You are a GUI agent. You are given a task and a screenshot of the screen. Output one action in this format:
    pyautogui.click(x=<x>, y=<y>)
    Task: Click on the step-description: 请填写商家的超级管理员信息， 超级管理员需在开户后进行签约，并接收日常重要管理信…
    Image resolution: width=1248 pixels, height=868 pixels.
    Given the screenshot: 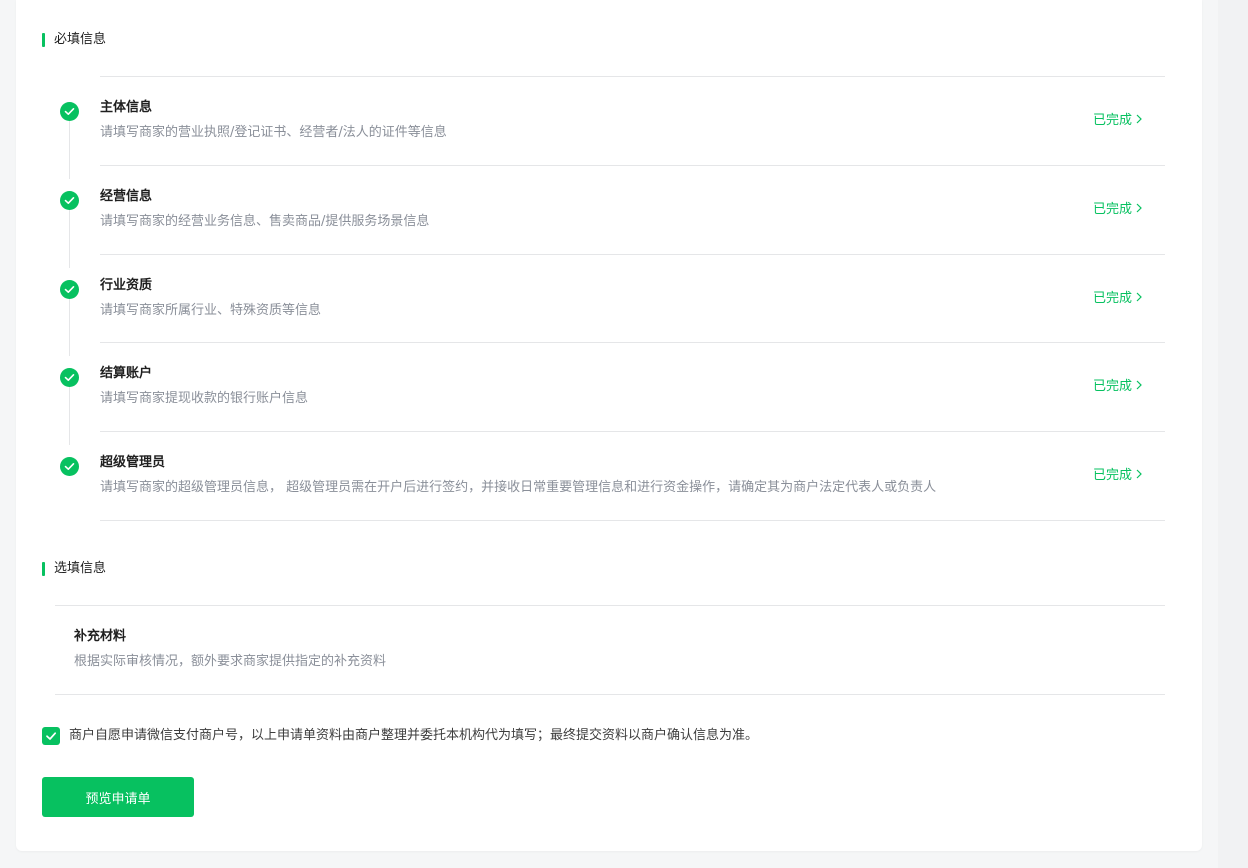 What is the action you would take?
    pyautogui.click(x=518, y=487)
    